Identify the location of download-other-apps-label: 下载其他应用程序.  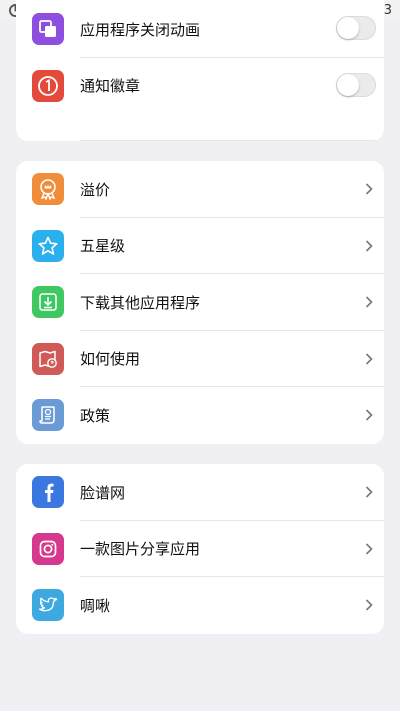
(140, 302).